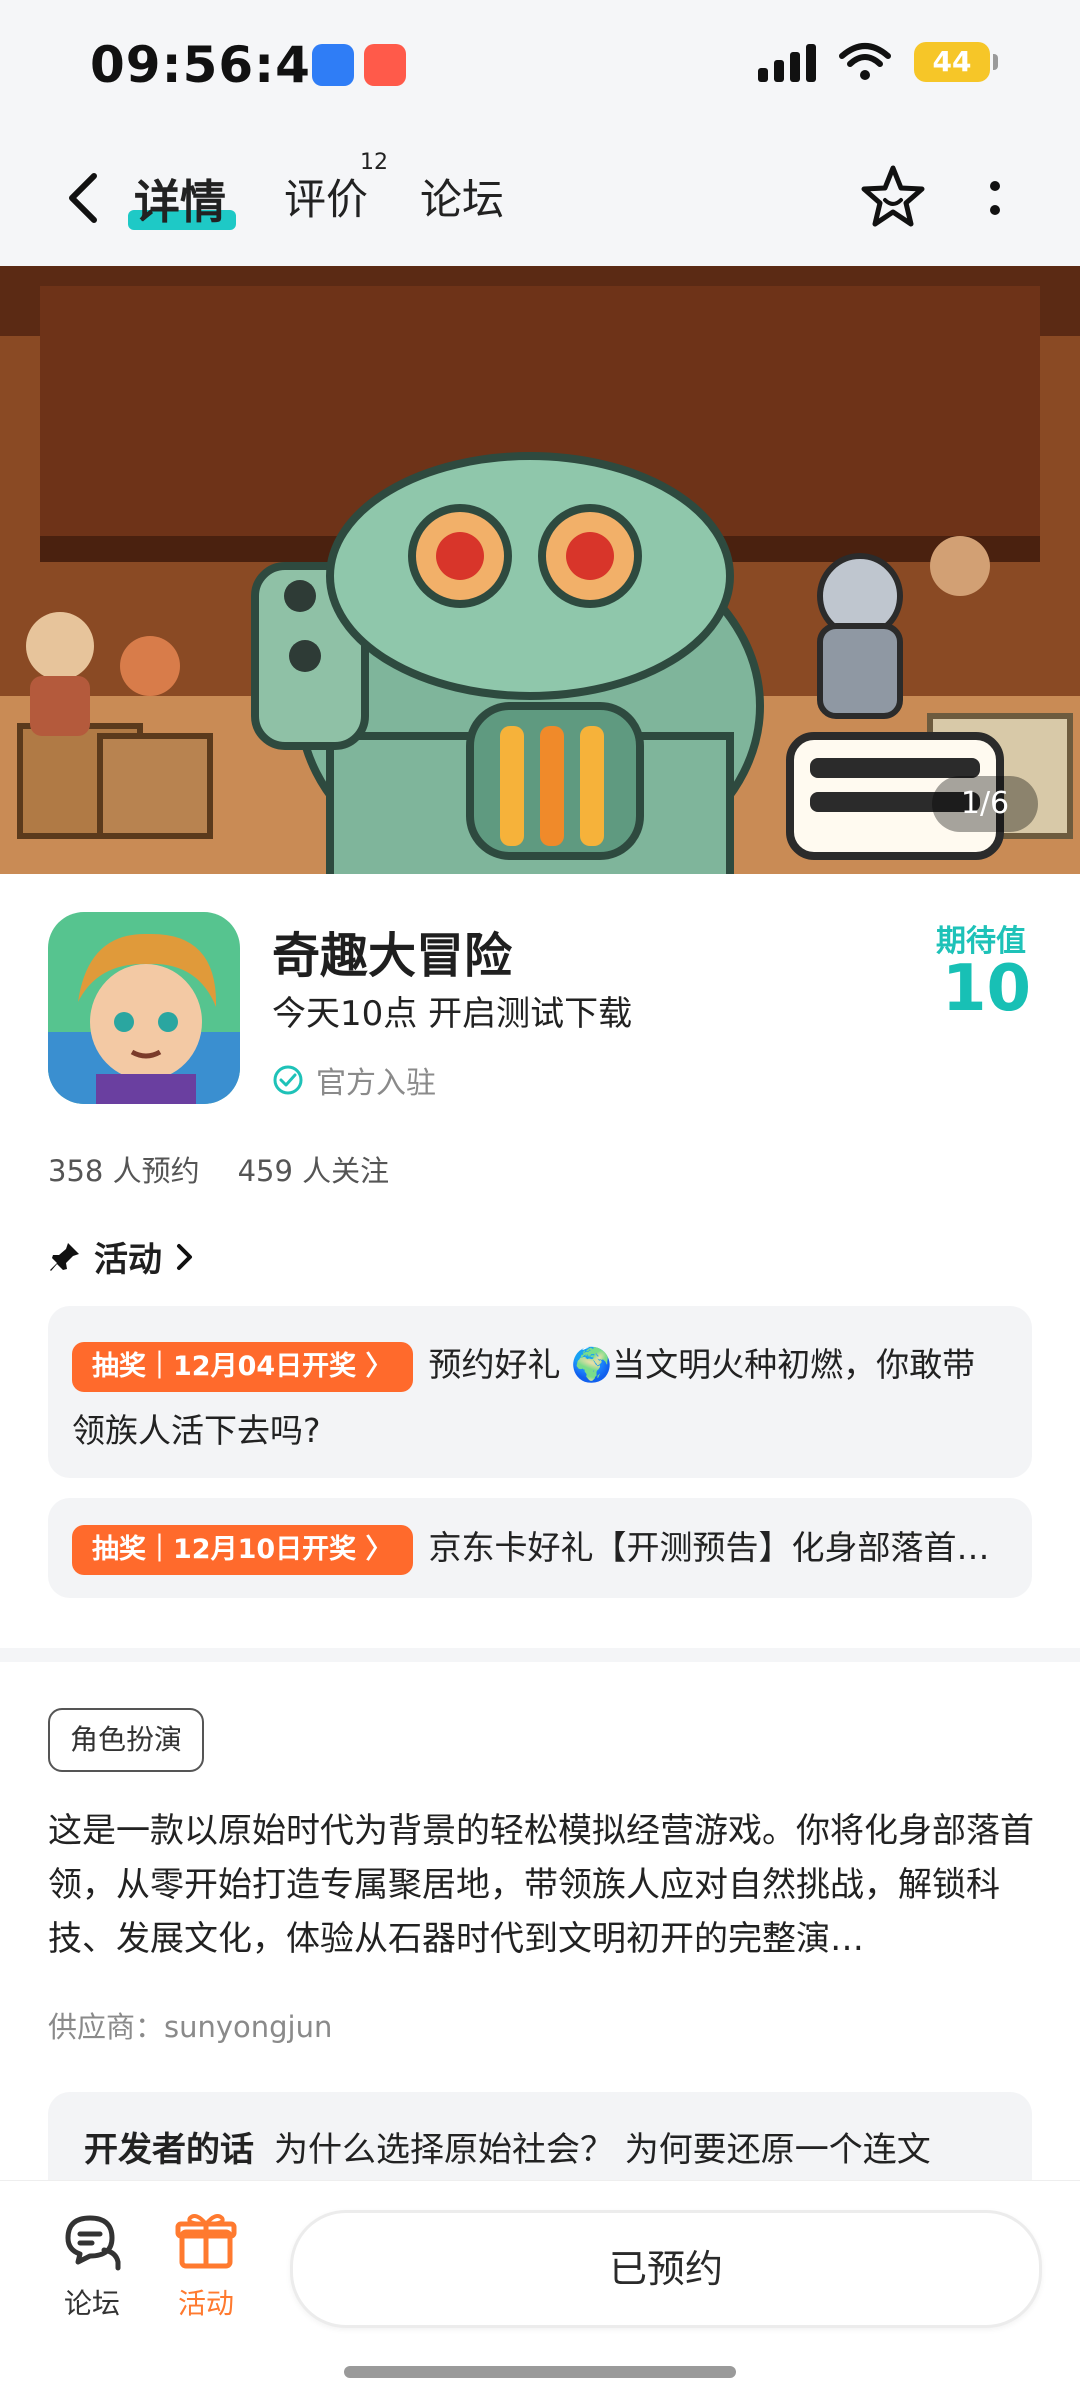  What do you see at coordinates (452, 1014) in the screenshot?
I see `game-subtitle: 今天10点 开启测试下载` at bounding box center [452, 1014].